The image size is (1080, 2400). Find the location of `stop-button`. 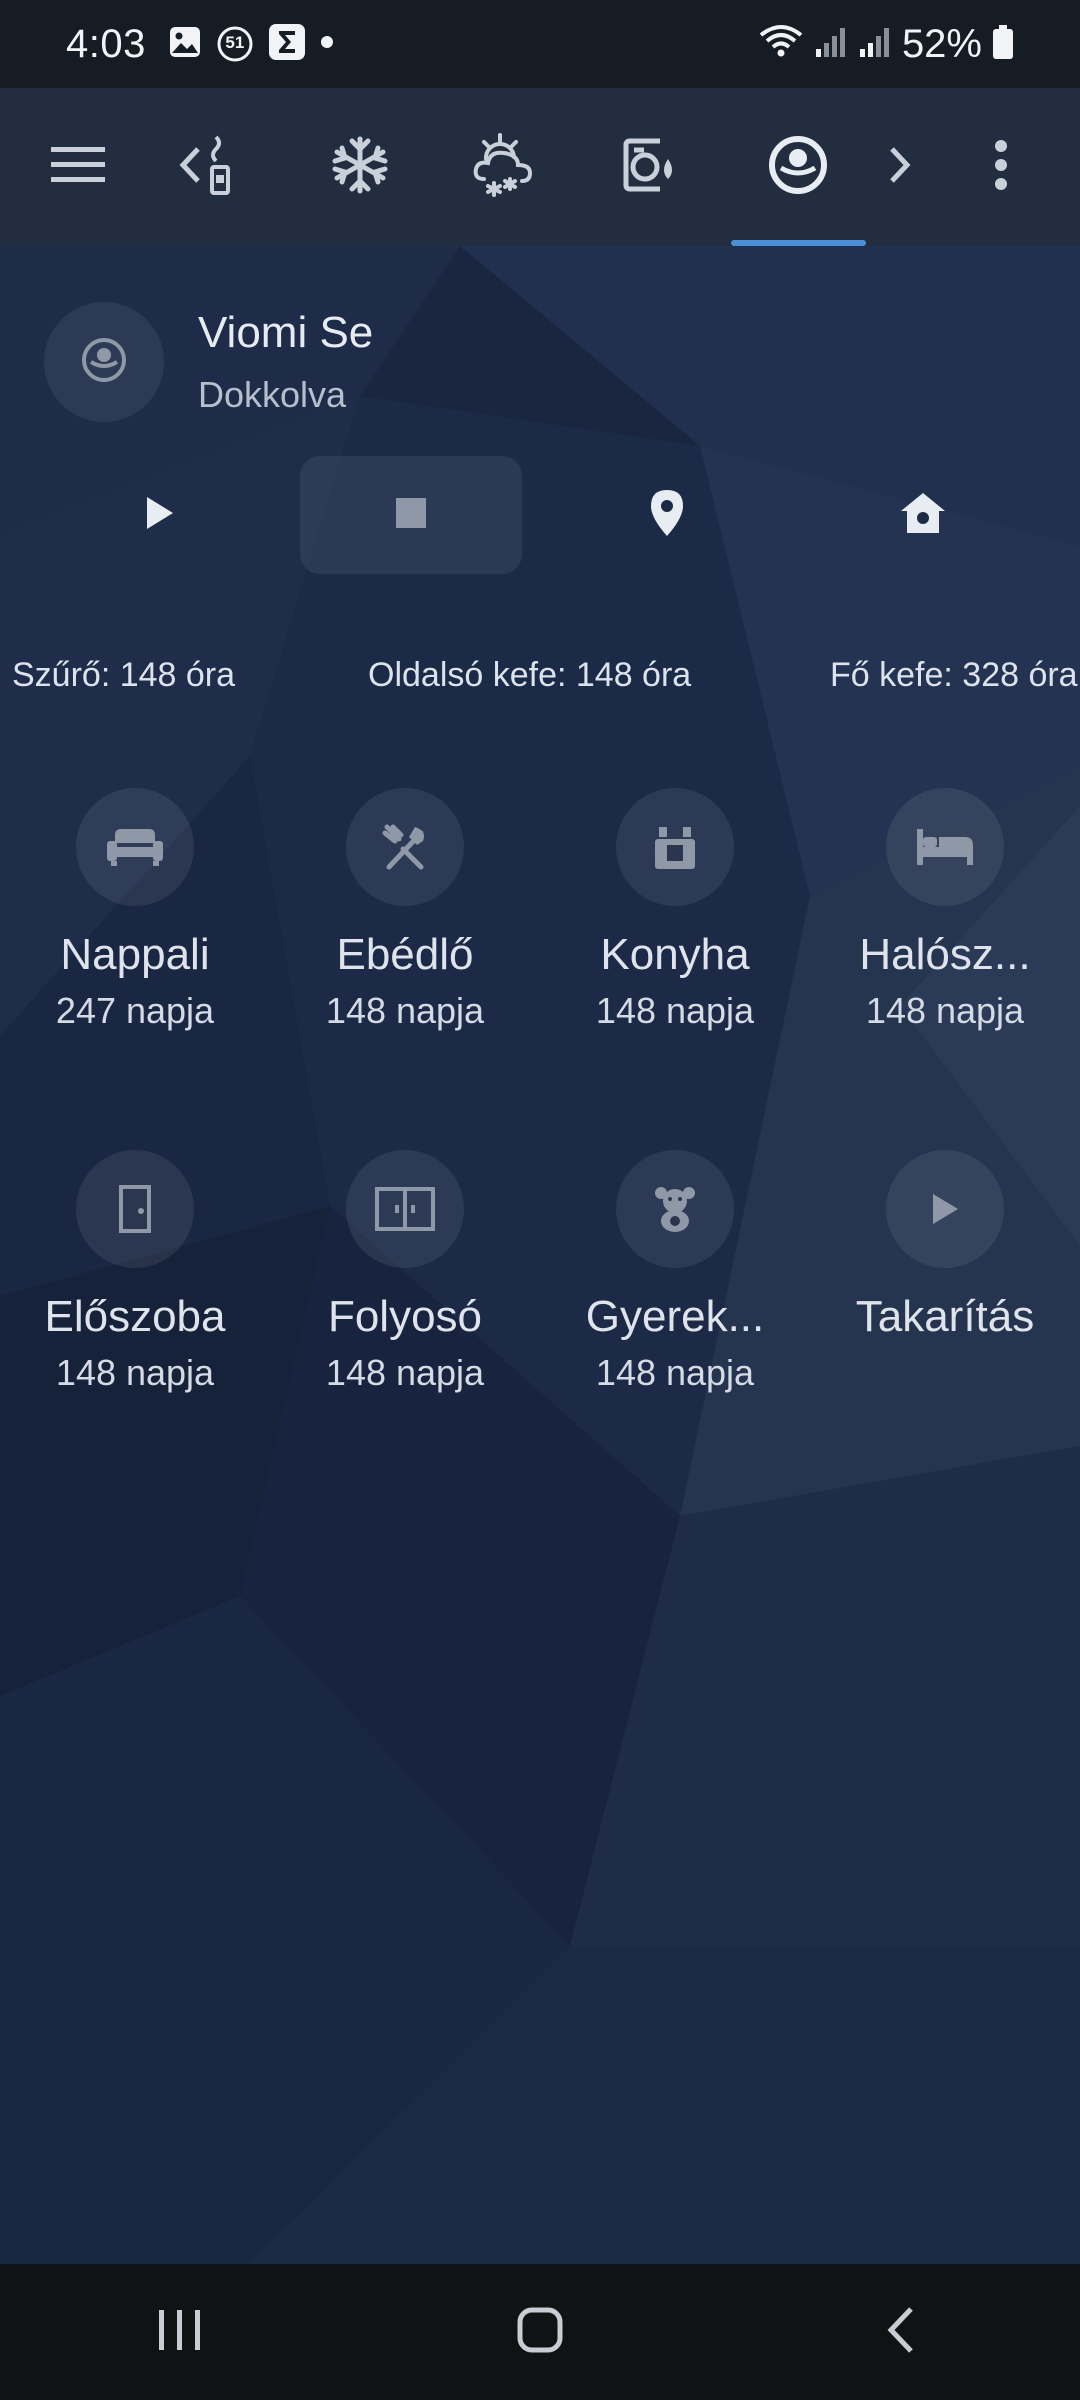

stop-button is located at coordinates (411, 515).